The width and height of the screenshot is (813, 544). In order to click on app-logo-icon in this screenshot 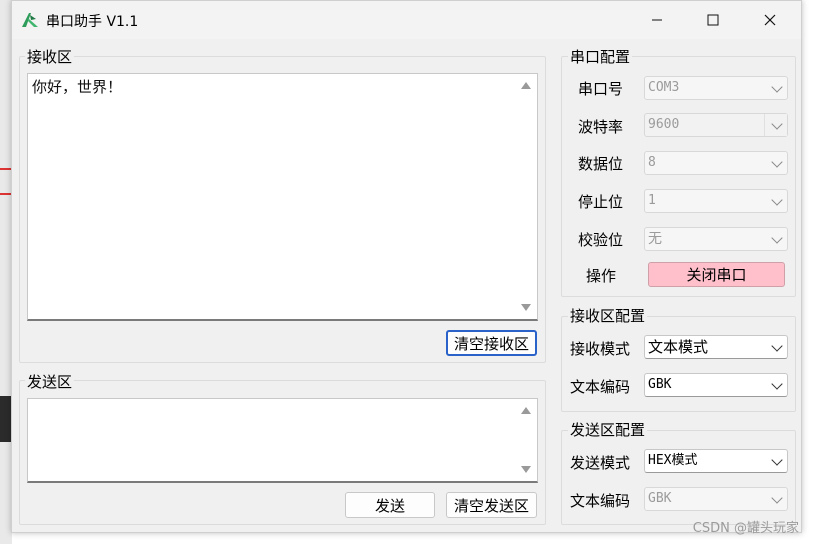, I will do `click(30, 20)`.